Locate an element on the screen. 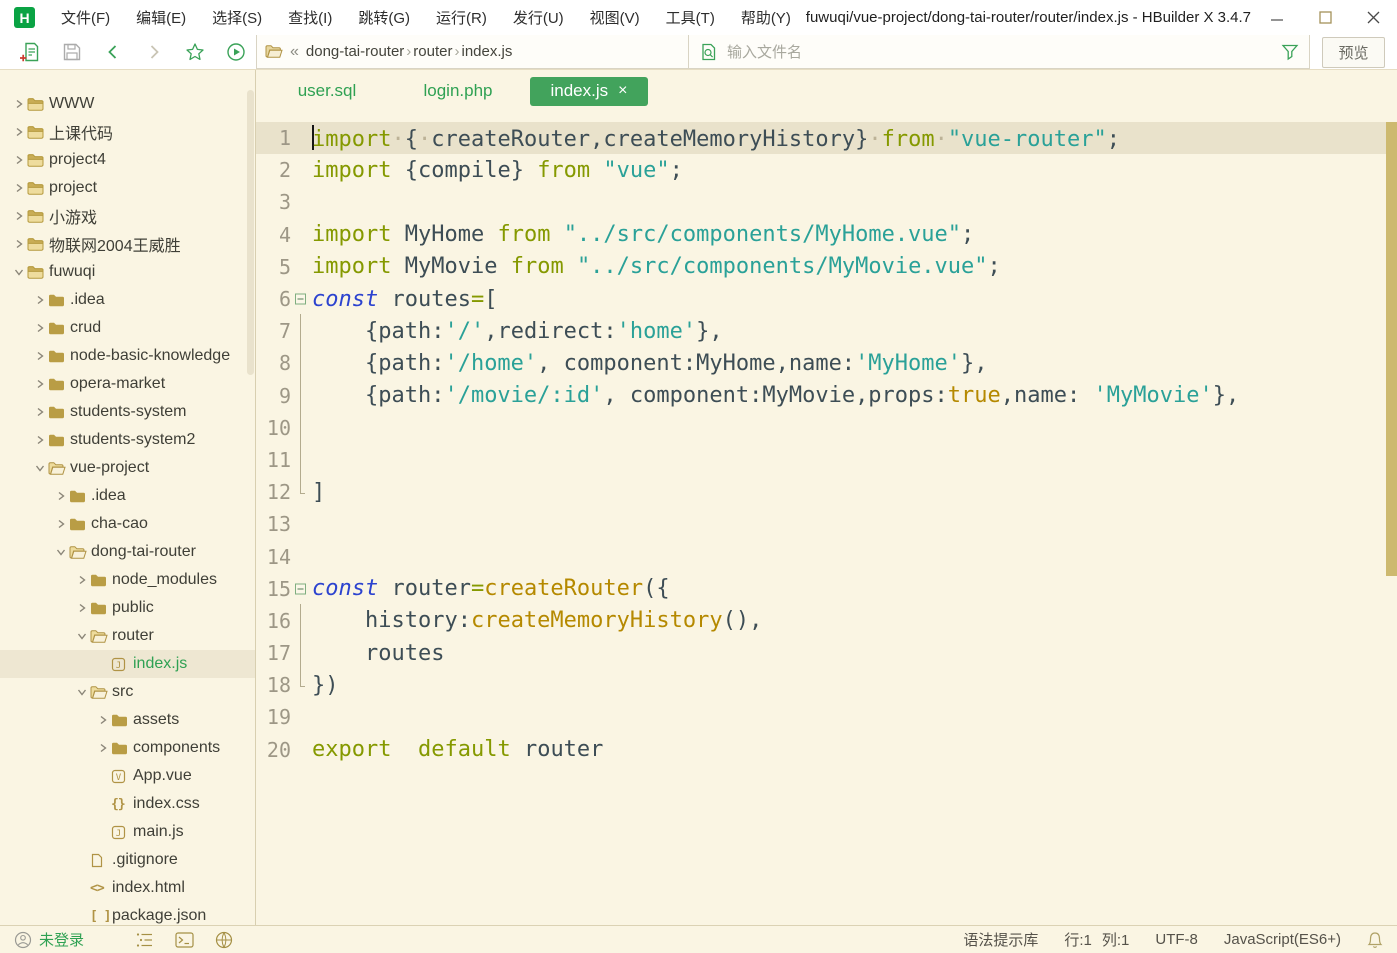 The width and height of the screenshot is (1397, 953). breadcrumb-item-2: index.js is located at coordinates (486, 51).